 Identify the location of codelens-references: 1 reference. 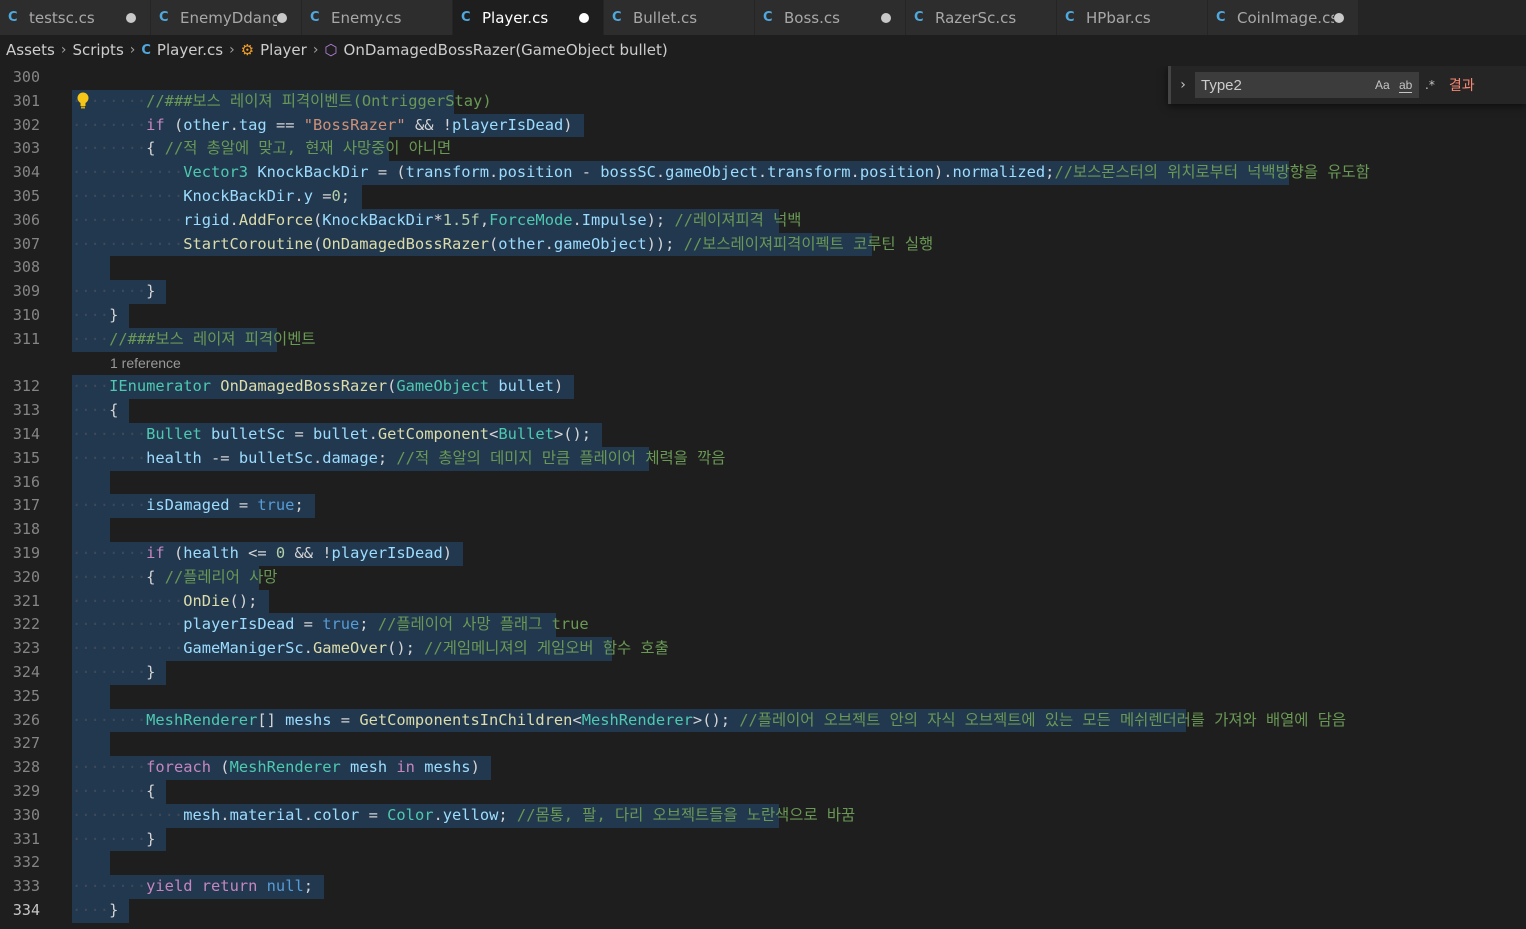
(145, 364).